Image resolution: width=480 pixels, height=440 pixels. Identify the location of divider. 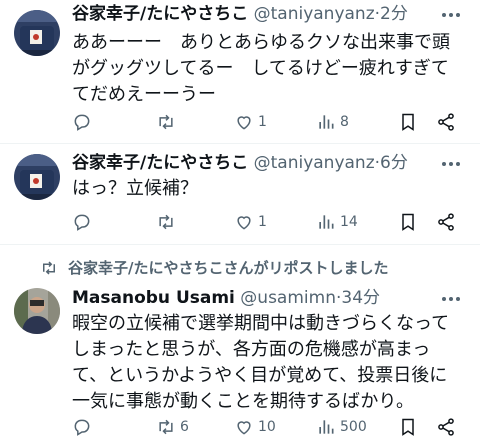
(240, 244).